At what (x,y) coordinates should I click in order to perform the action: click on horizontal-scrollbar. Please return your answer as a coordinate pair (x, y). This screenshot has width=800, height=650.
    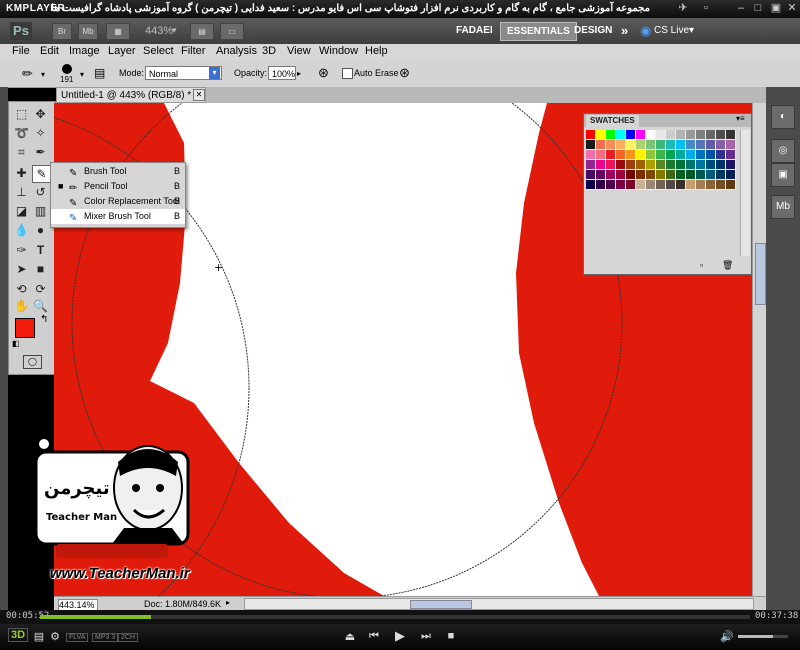
    Looking at the image, I should click on (499, 604).